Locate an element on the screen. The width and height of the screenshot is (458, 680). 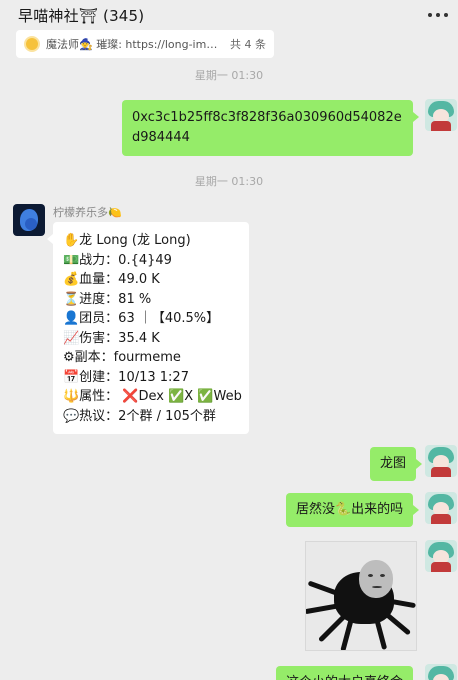
card-line-progress: ⏳进度：81 % is located at coordinates (107, 299).